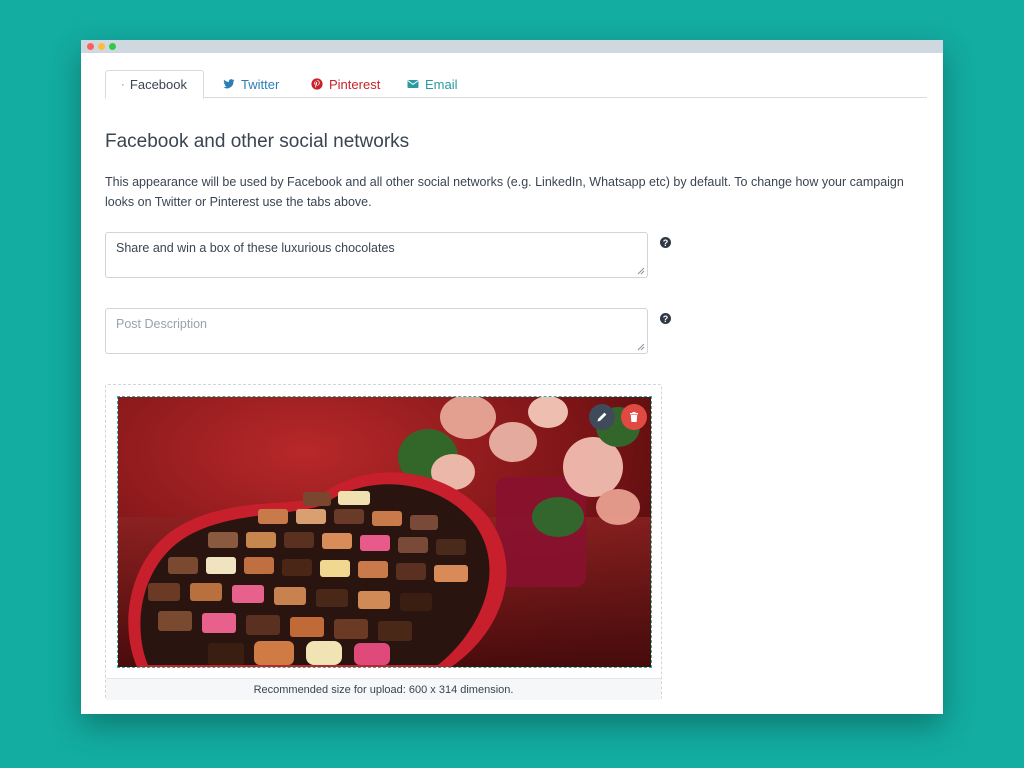 This screenshot has height=768, width=1024. I want to click on tab-facebook-label: Facebook, so click(158, 84).